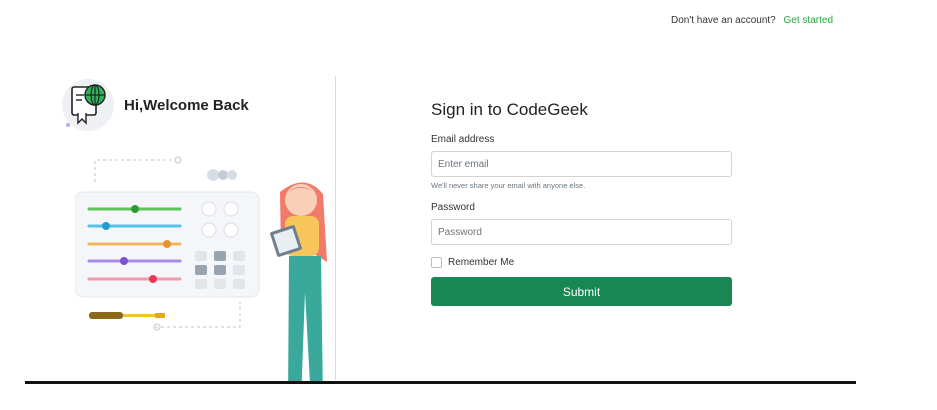 This screenshot has height=410, width=937. What do you see at coordinates (582, 262) in the screenshot?
I see `remember-me-row: Remember Me` at bounding box center [582, 262].